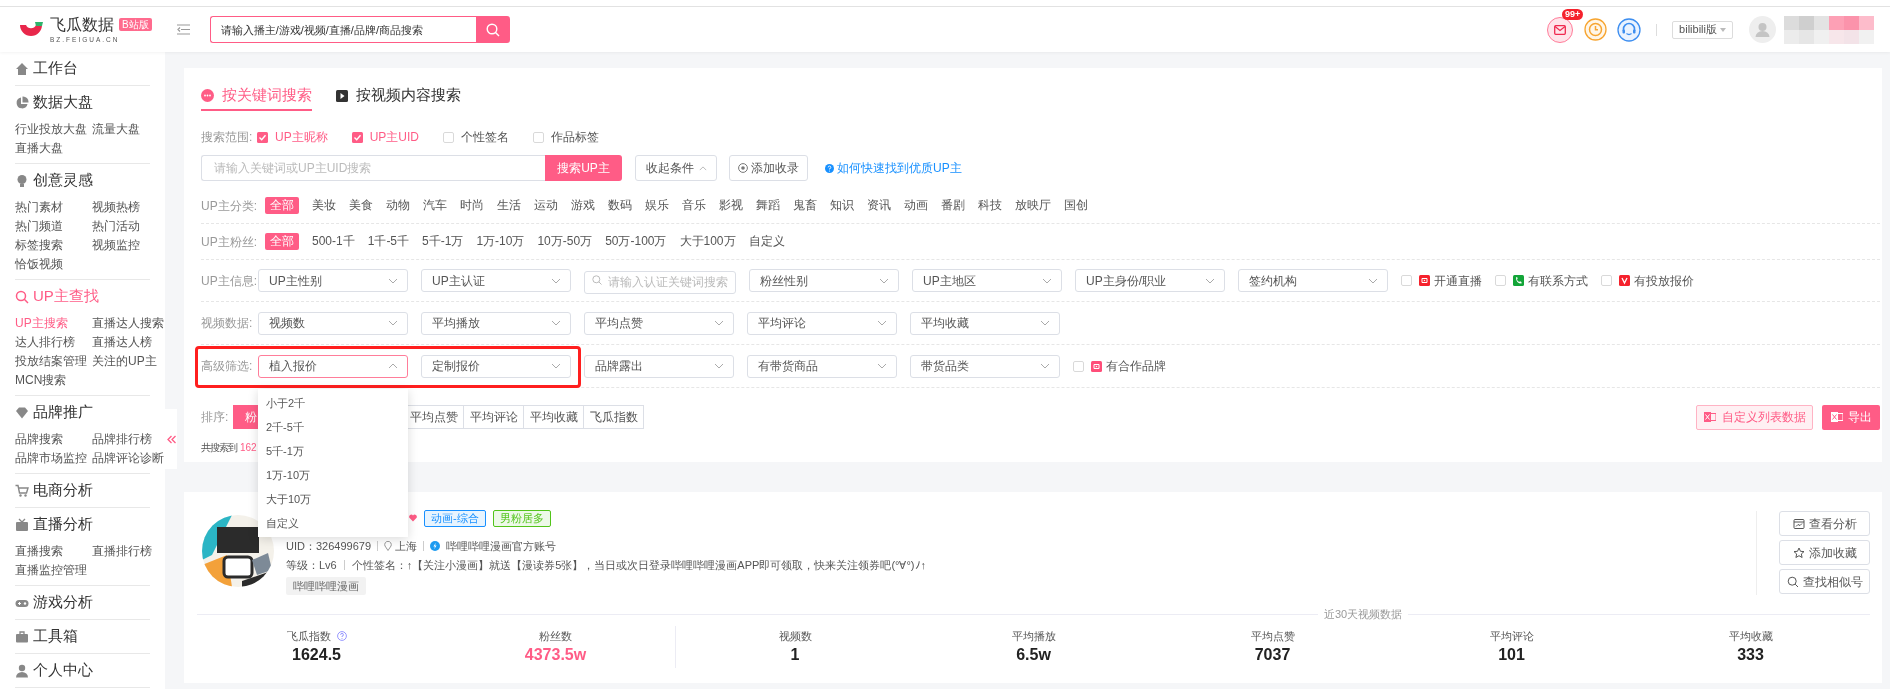 The height and width of the screenshot is (689, 1890). I want to click on filter-chip: 游戏, so click(583, 205).